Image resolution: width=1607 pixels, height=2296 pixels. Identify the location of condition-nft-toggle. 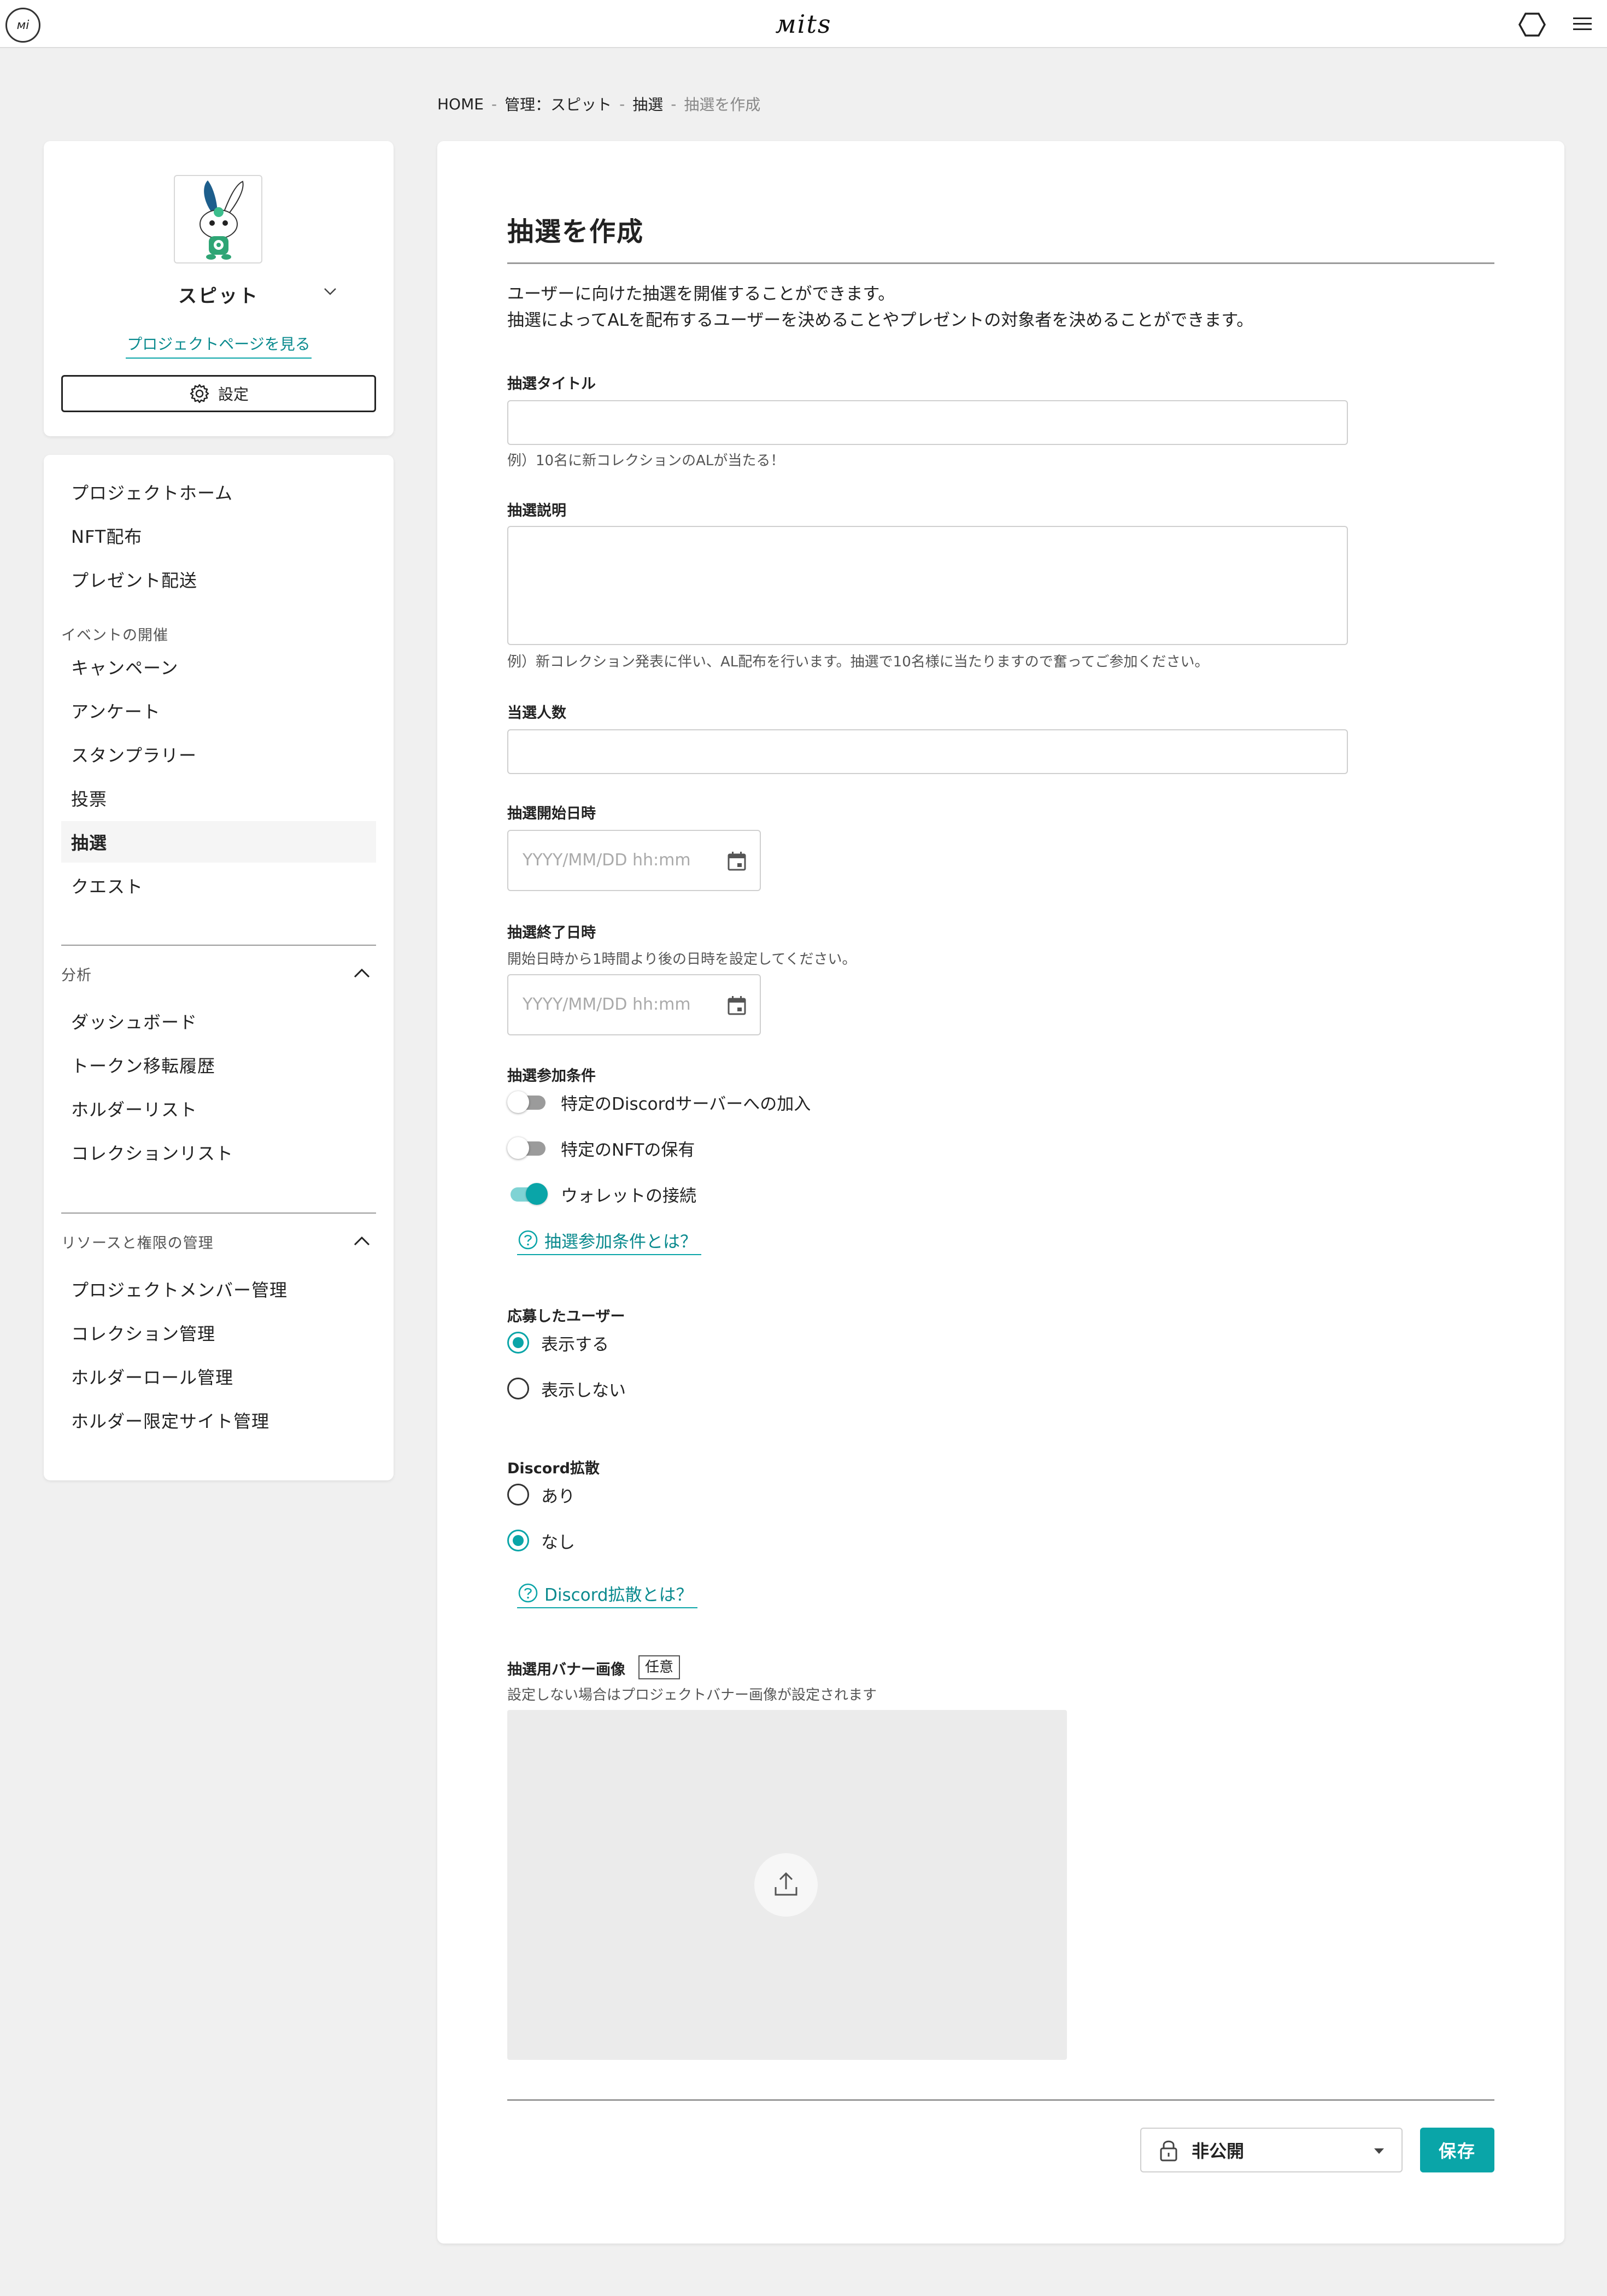
(527, 1148).